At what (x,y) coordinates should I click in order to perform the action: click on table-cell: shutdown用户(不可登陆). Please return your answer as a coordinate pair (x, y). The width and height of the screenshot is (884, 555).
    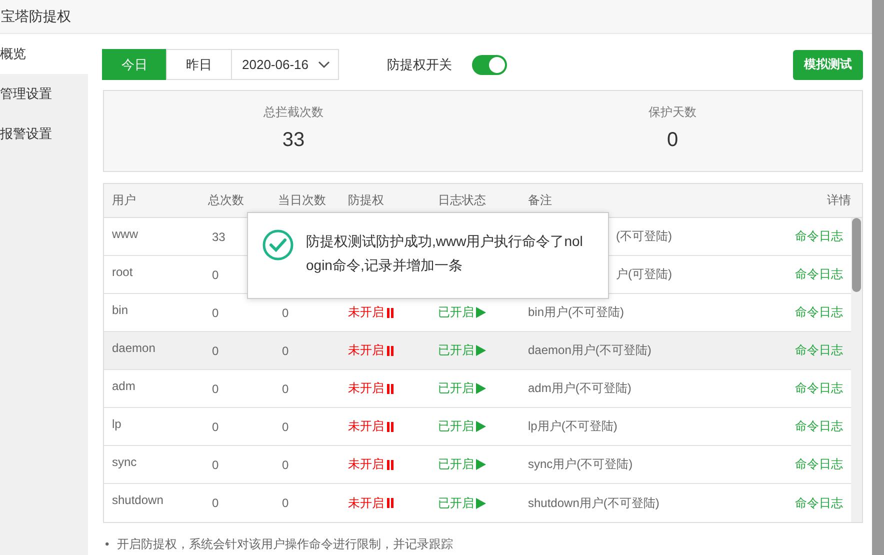
    Looking at the image, I should click on (594, 503).